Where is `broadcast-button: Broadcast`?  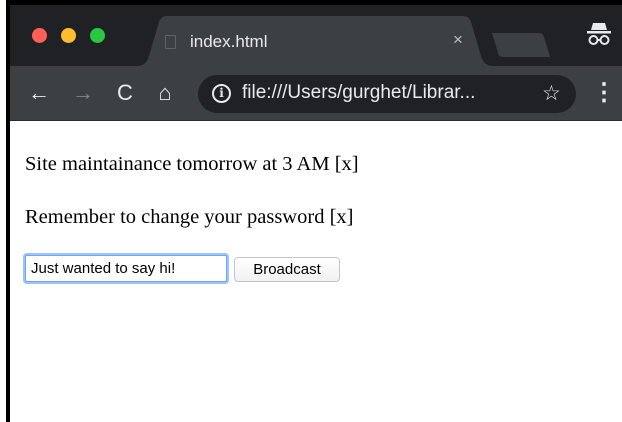 broadcast-button: Broadcast is located at coordinates (287, 269).